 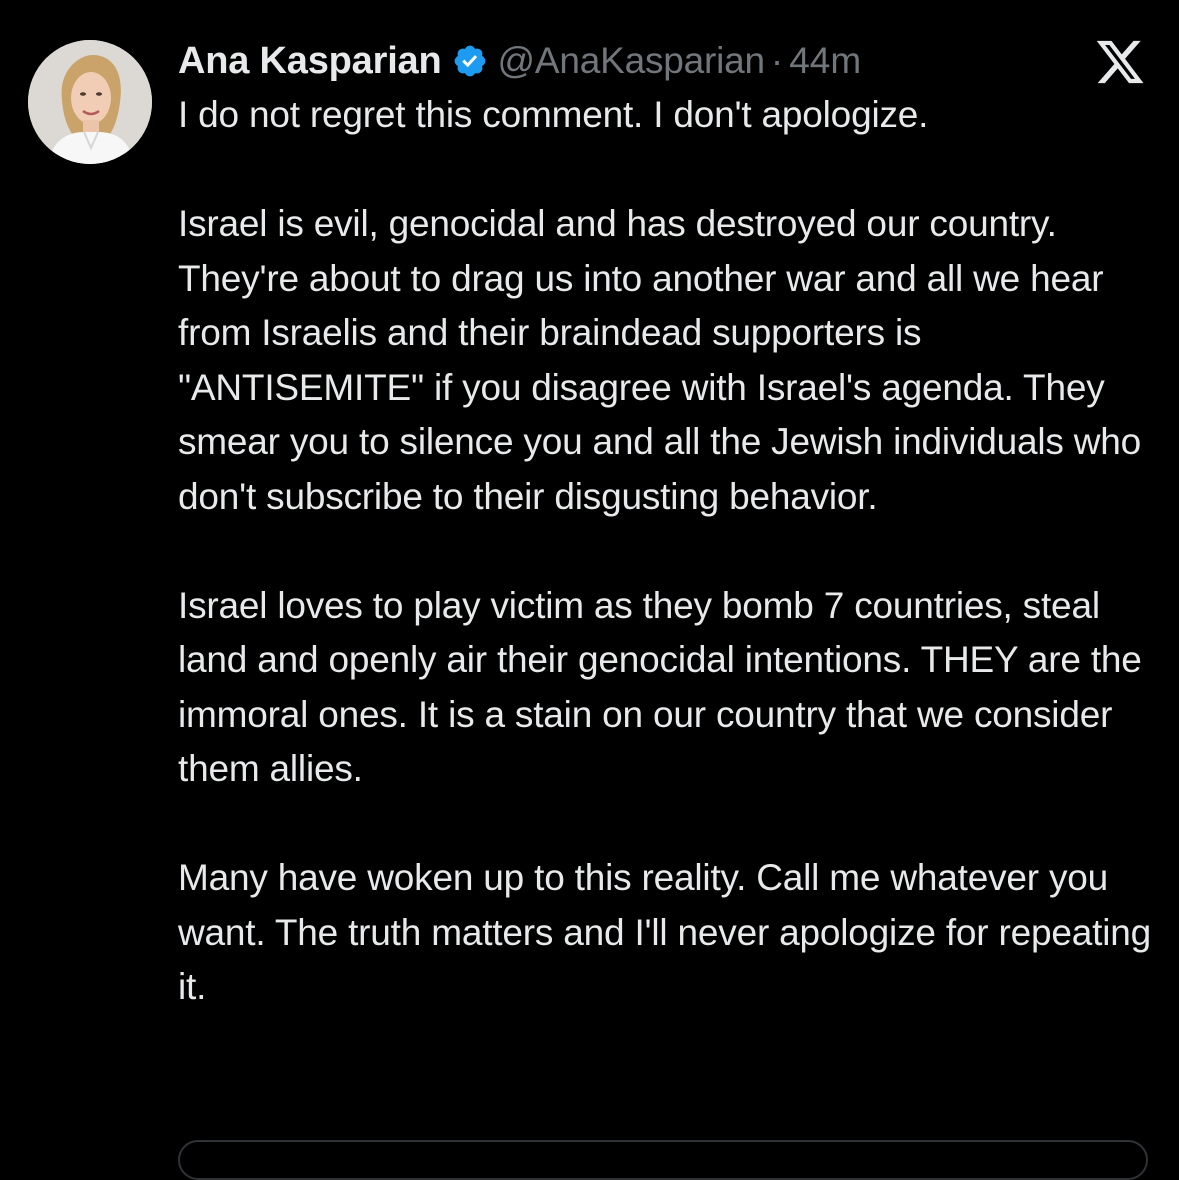 What do you see at coordinates (90, 102) in the screenshot?
I see `profile-avatar` at bounding box center [90, 102].